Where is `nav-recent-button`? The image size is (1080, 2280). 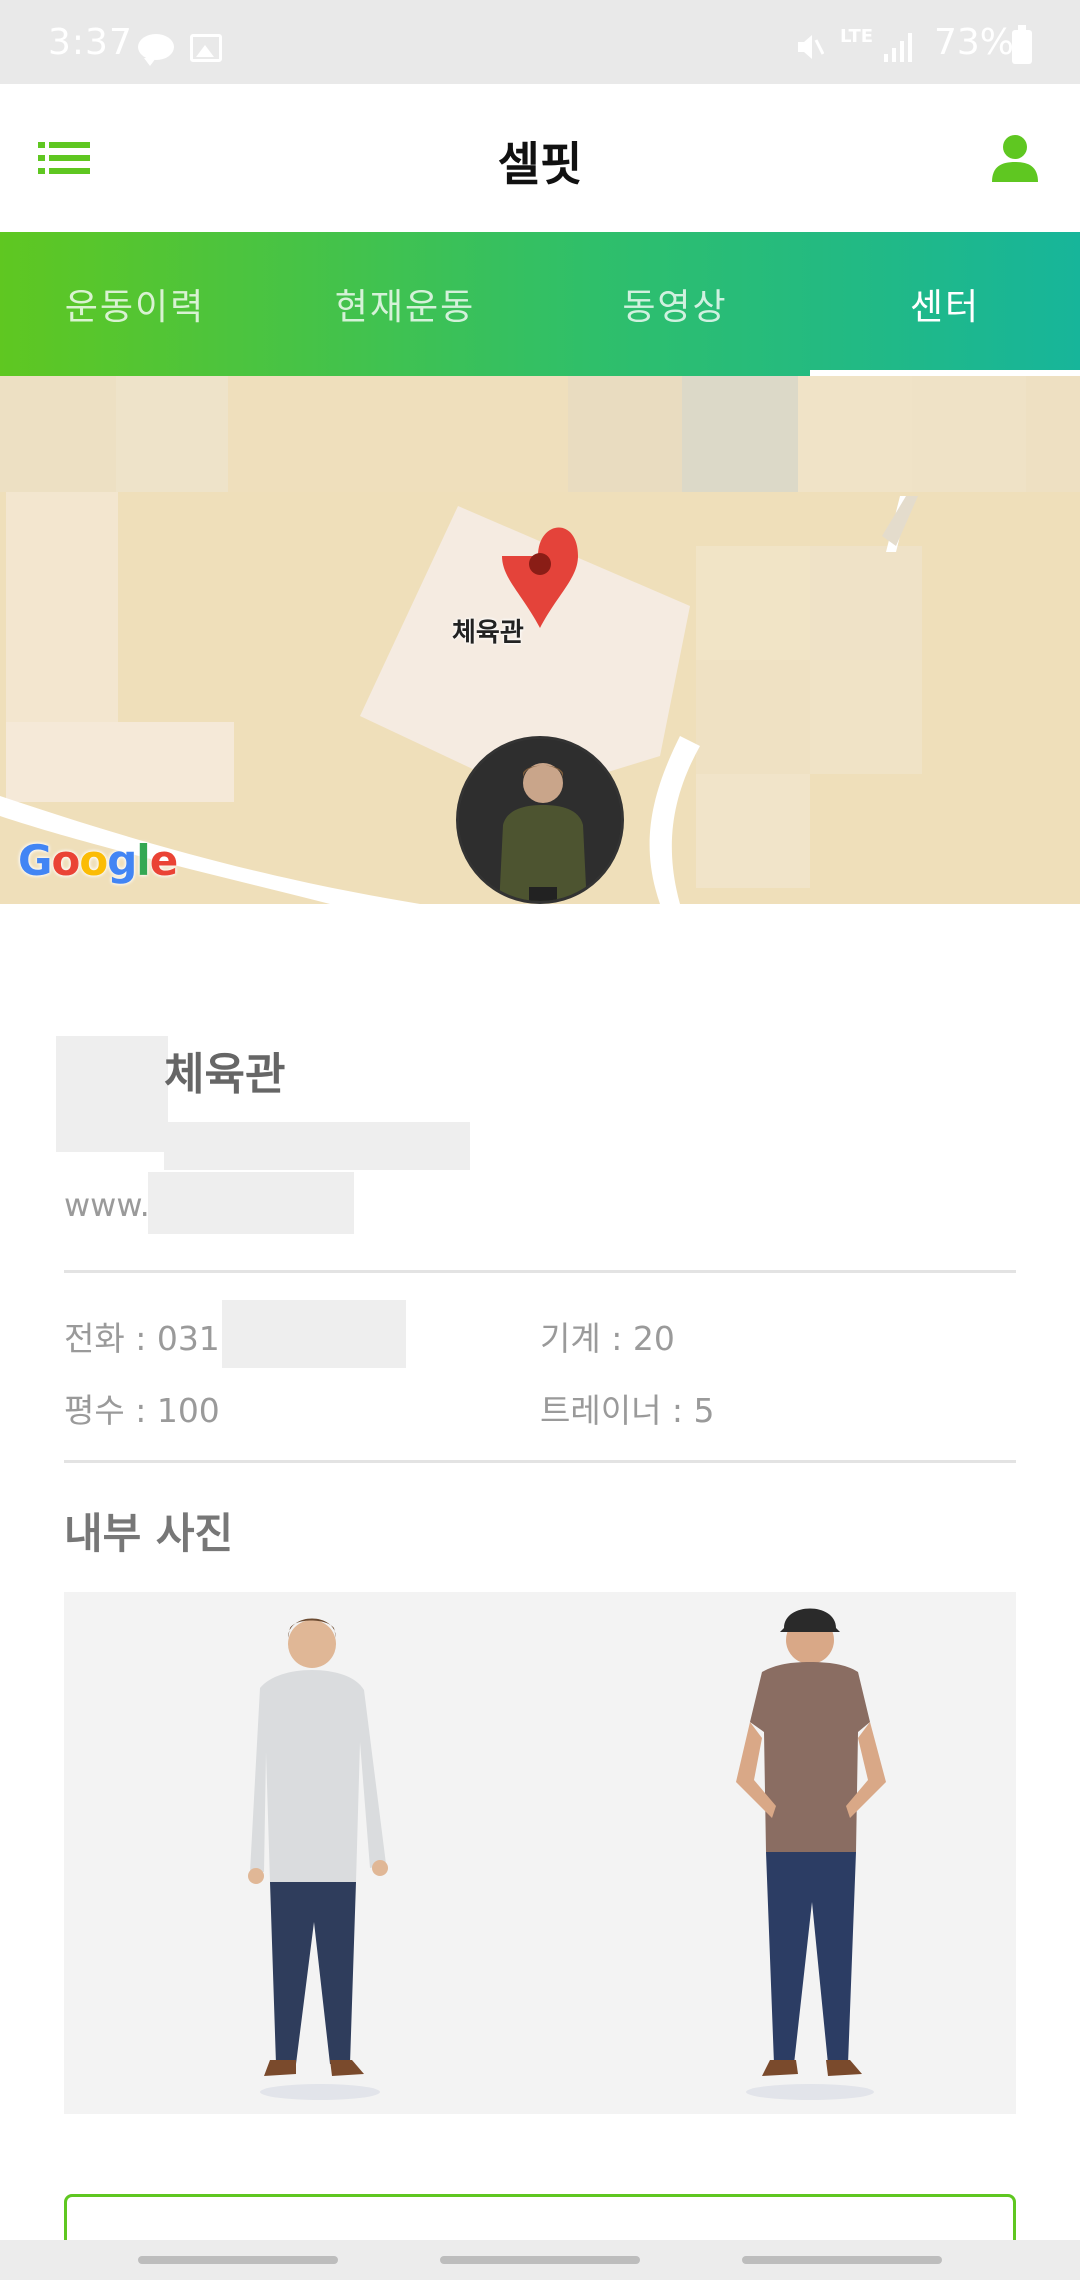
nav-recent-button is located at coordinates (238, 2260).